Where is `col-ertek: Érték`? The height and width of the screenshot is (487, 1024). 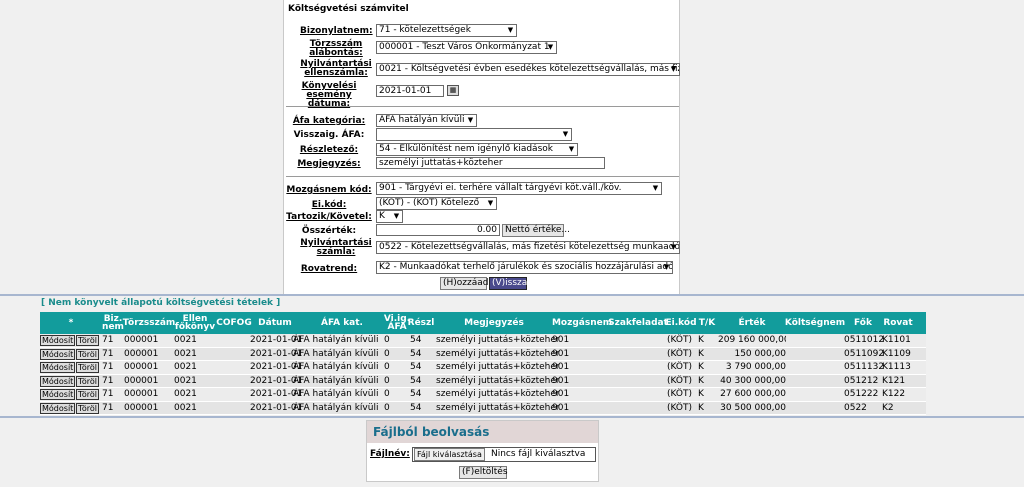
col-ertek: Érték is located at coordinates (752, 323).